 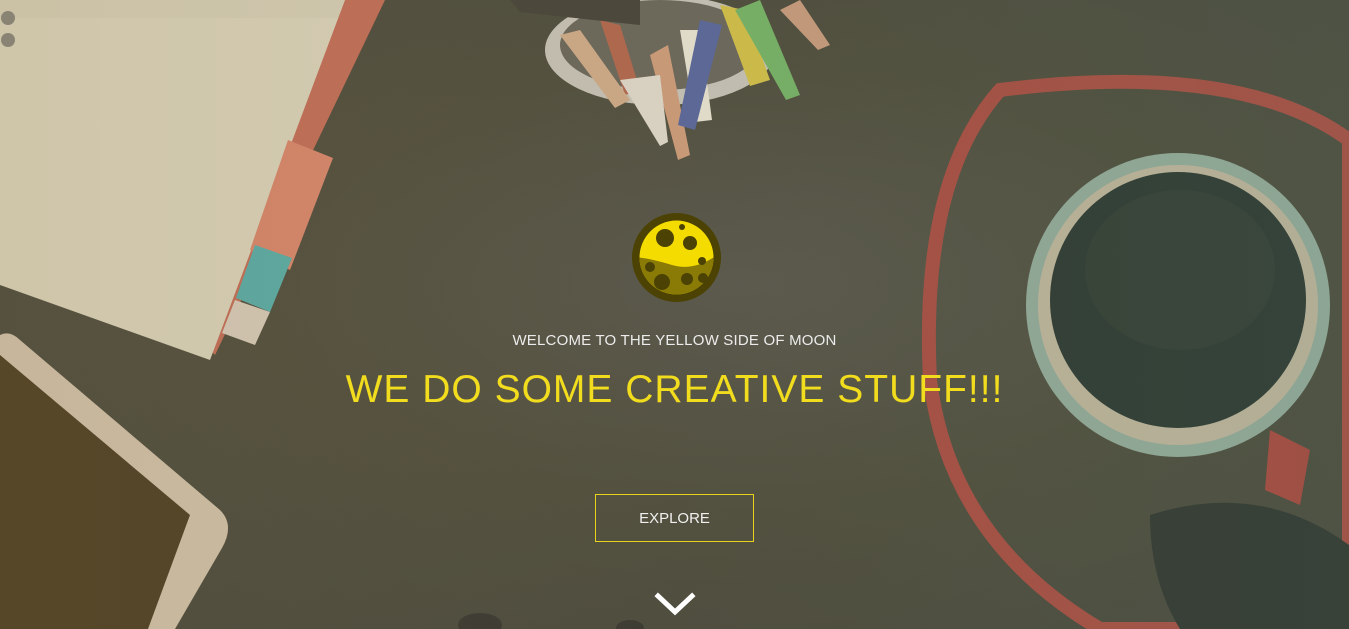 What do you see at coordinates (674, 389) in the screenshot?
I see `hero-headline: WE DO SOME CREATIVE STUFF!!!` at bounding box center [674, 389].